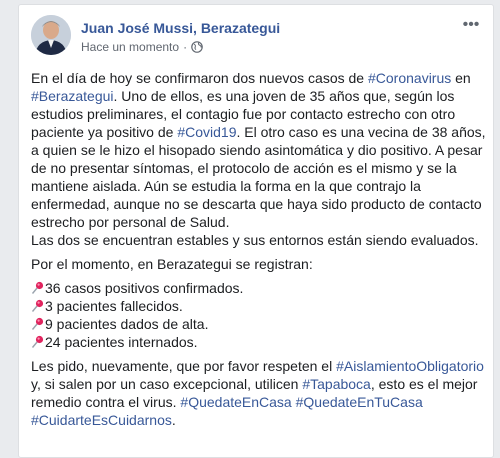 This screenshot has height=458, width=500. Describe the element at coordinates (409, 78) in the screenshot. I see `hashtag-link: #Coronavirus` at that location.